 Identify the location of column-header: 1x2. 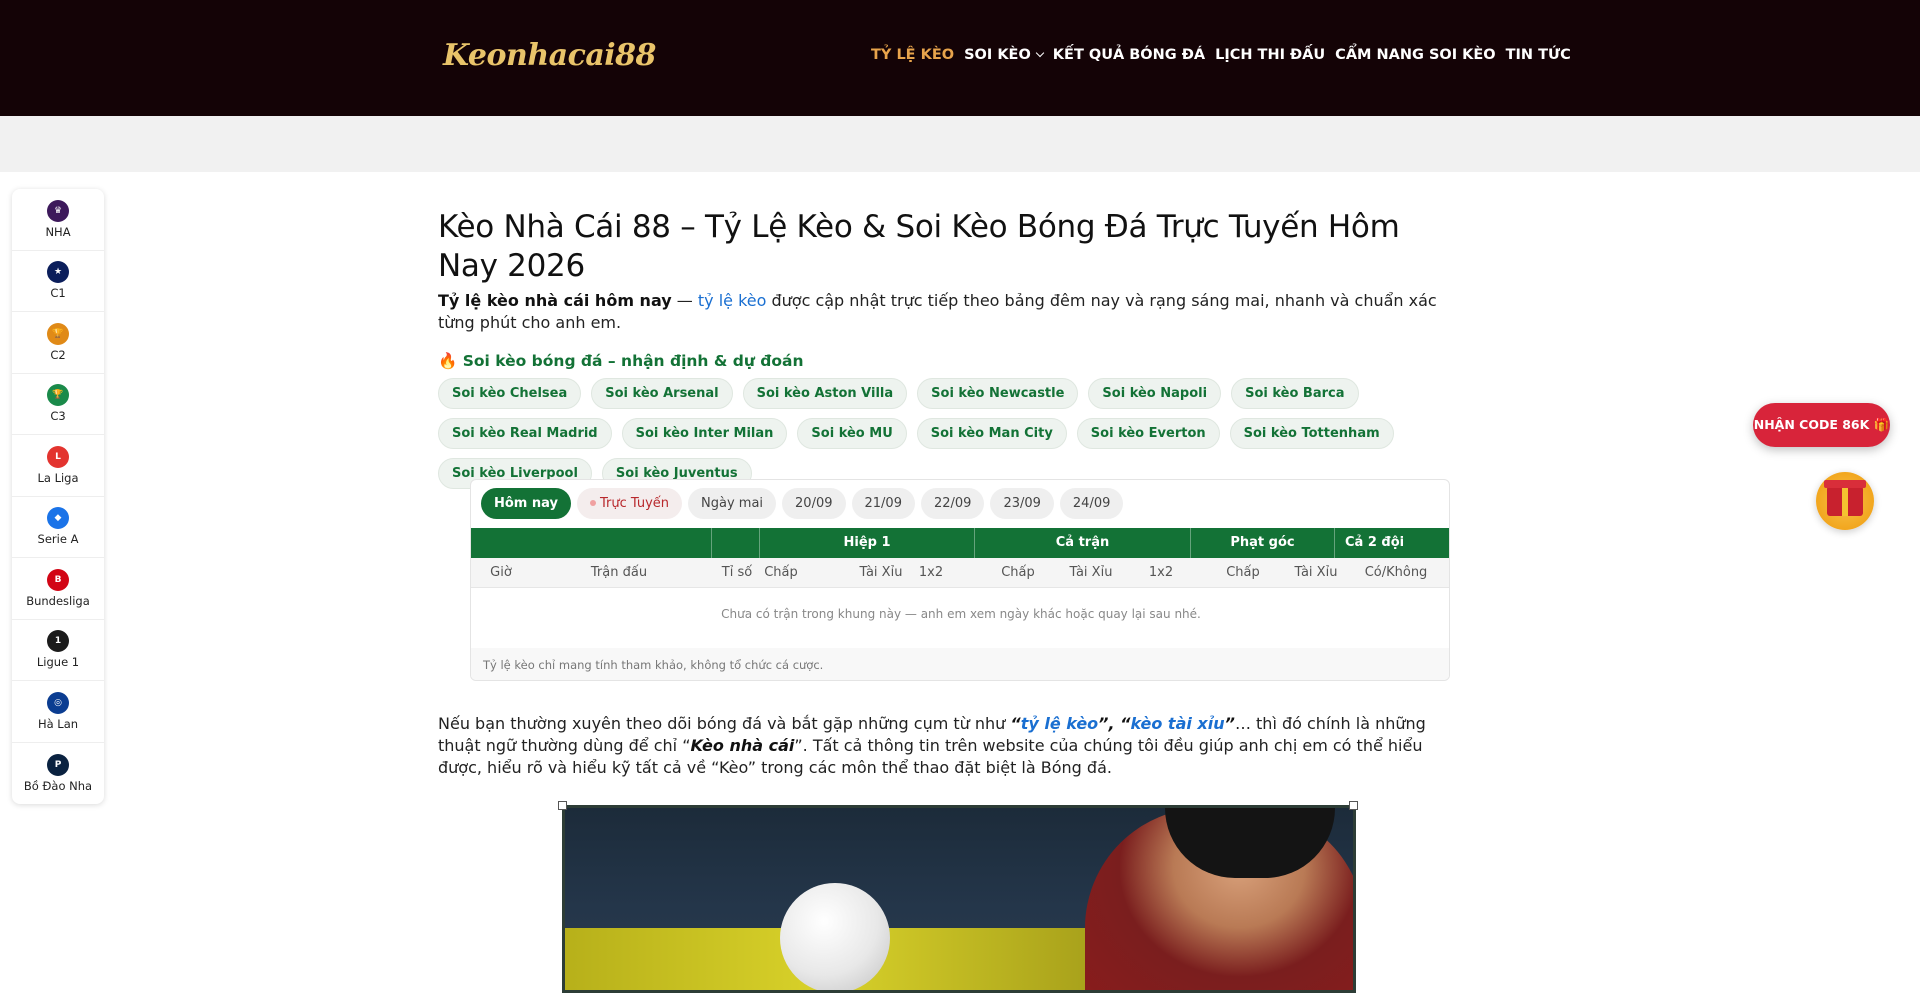
(931, 572).